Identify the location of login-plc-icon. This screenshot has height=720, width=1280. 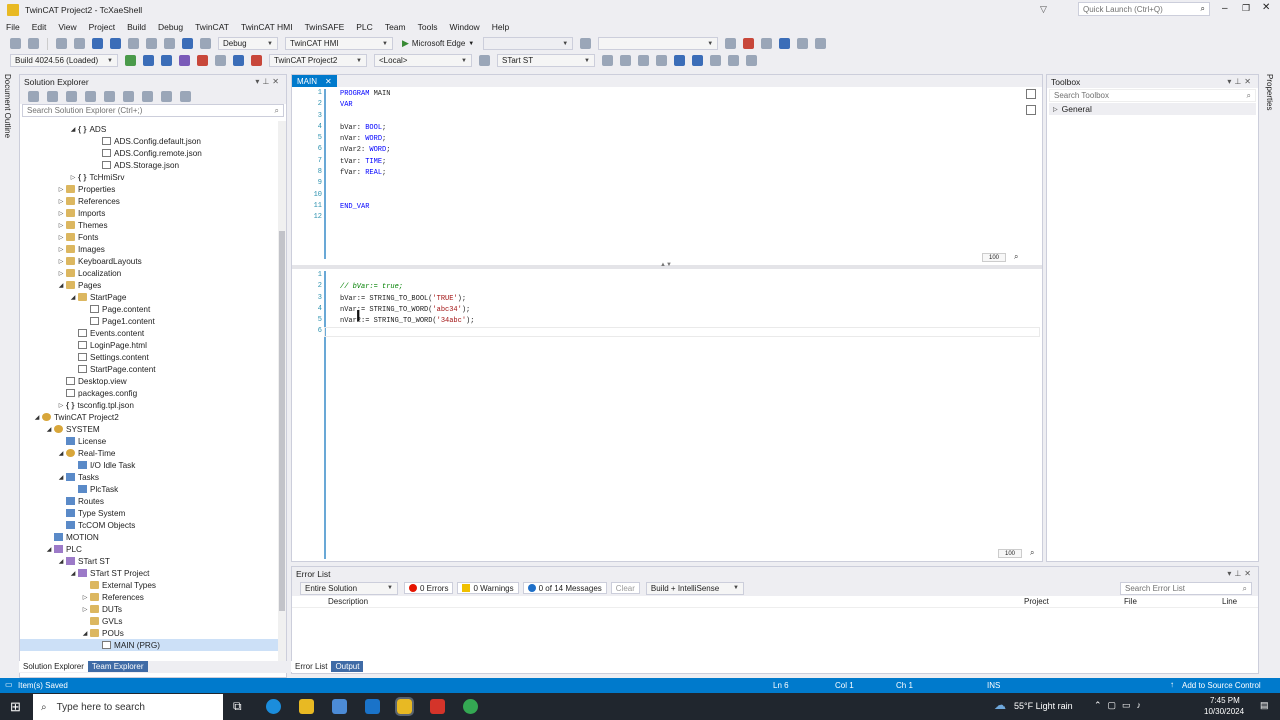
(607, 60).